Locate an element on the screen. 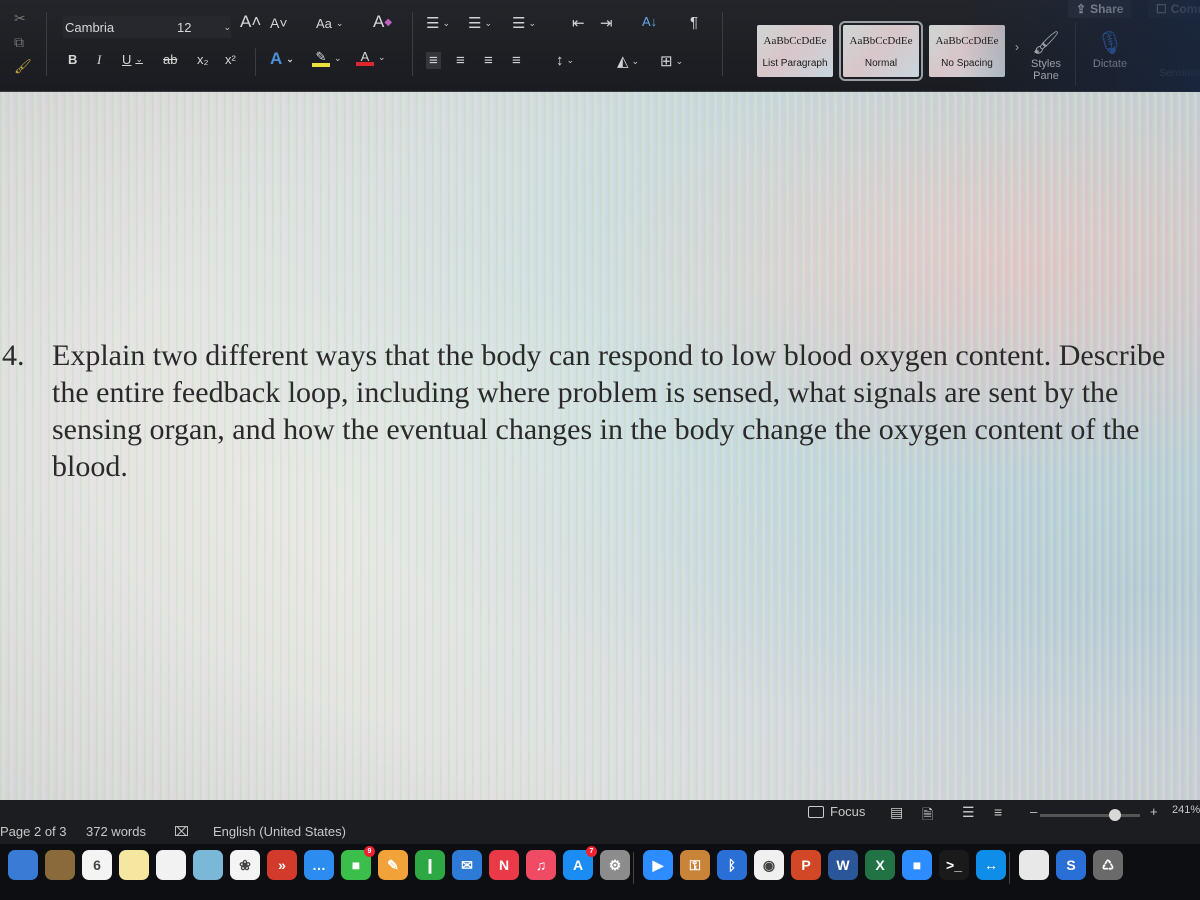 The width and height of the screenshot is (1200, 900). language-indicator: English (United States) is located at coordinates (279, 831).